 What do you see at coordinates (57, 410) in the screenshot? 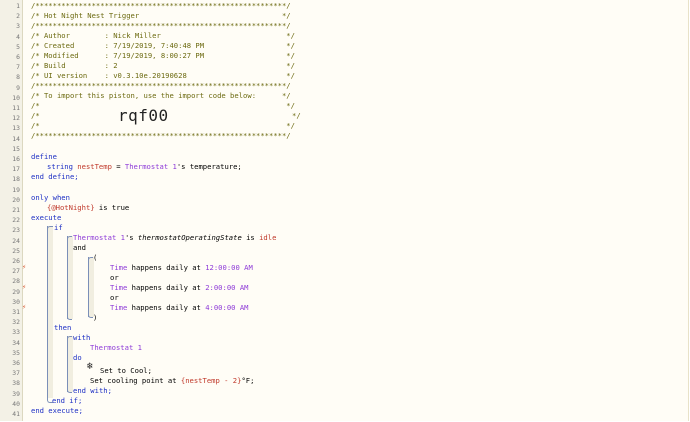
I see `end-execute-keyword: end execute;` at bounding box center [57, 410].